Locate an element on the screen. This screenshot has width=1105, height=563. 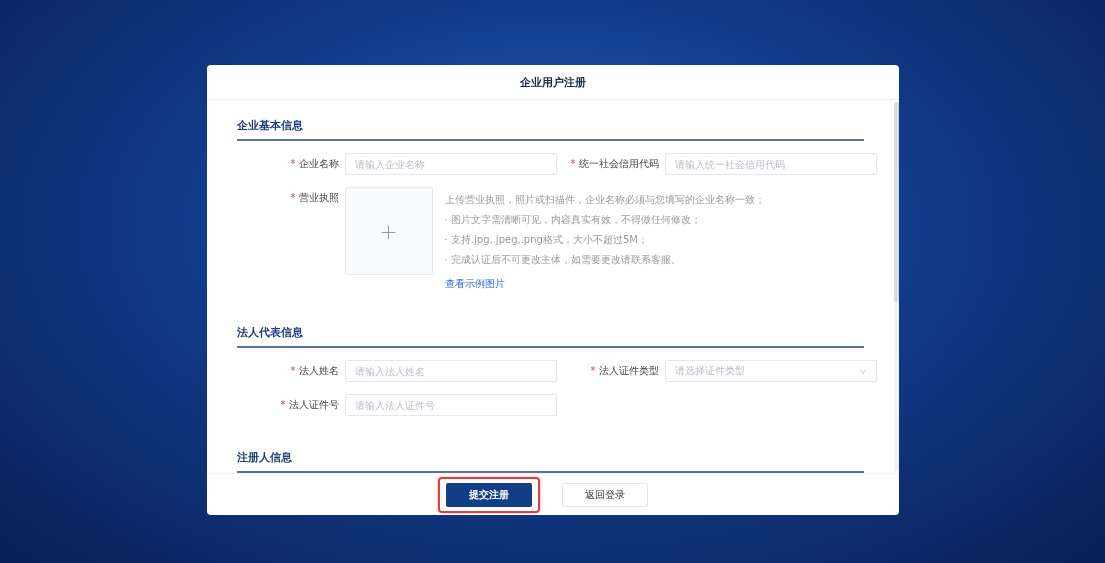
field-label: * 法人姓名 is located at coordinates (314, 371).